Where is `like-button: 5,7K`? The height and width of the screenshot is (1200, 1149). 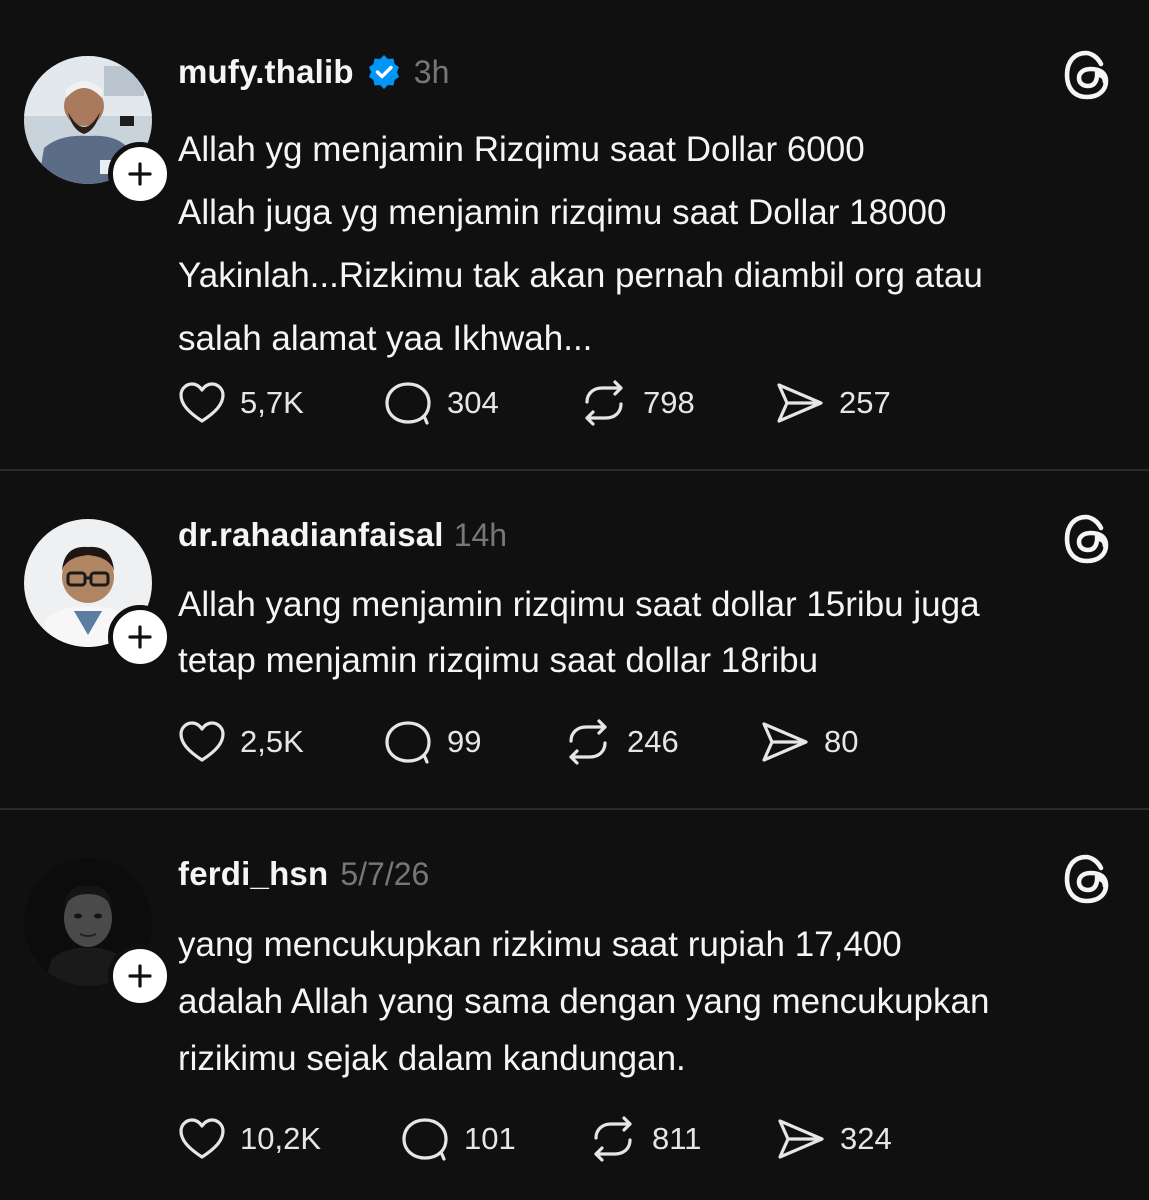
like-button: 5,7K is located at coordinates (280, 403).